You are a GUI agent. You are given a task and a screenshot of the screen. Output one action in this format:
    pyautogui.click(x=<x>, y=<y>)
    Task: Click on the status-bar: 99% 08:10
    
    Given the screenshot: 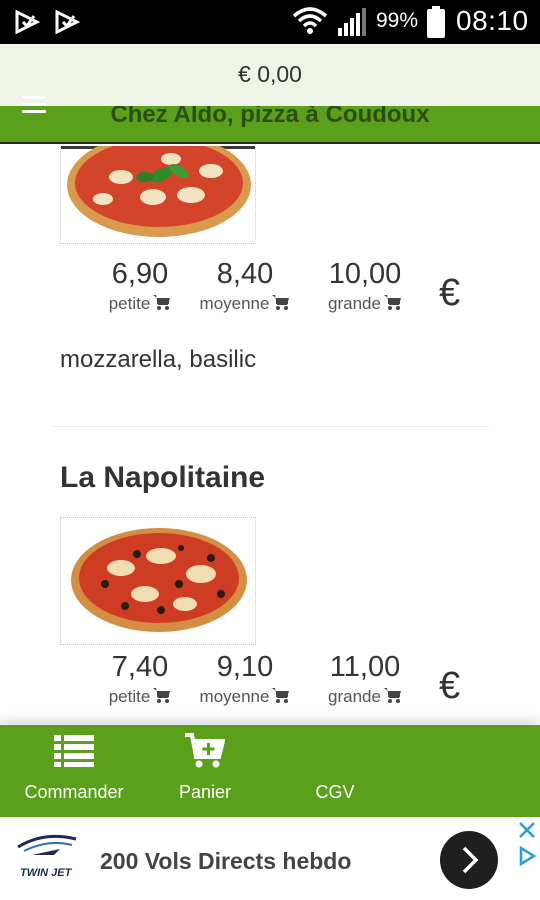 What is the action you would take?
    pyautogui.click(x=270, y=22)
    